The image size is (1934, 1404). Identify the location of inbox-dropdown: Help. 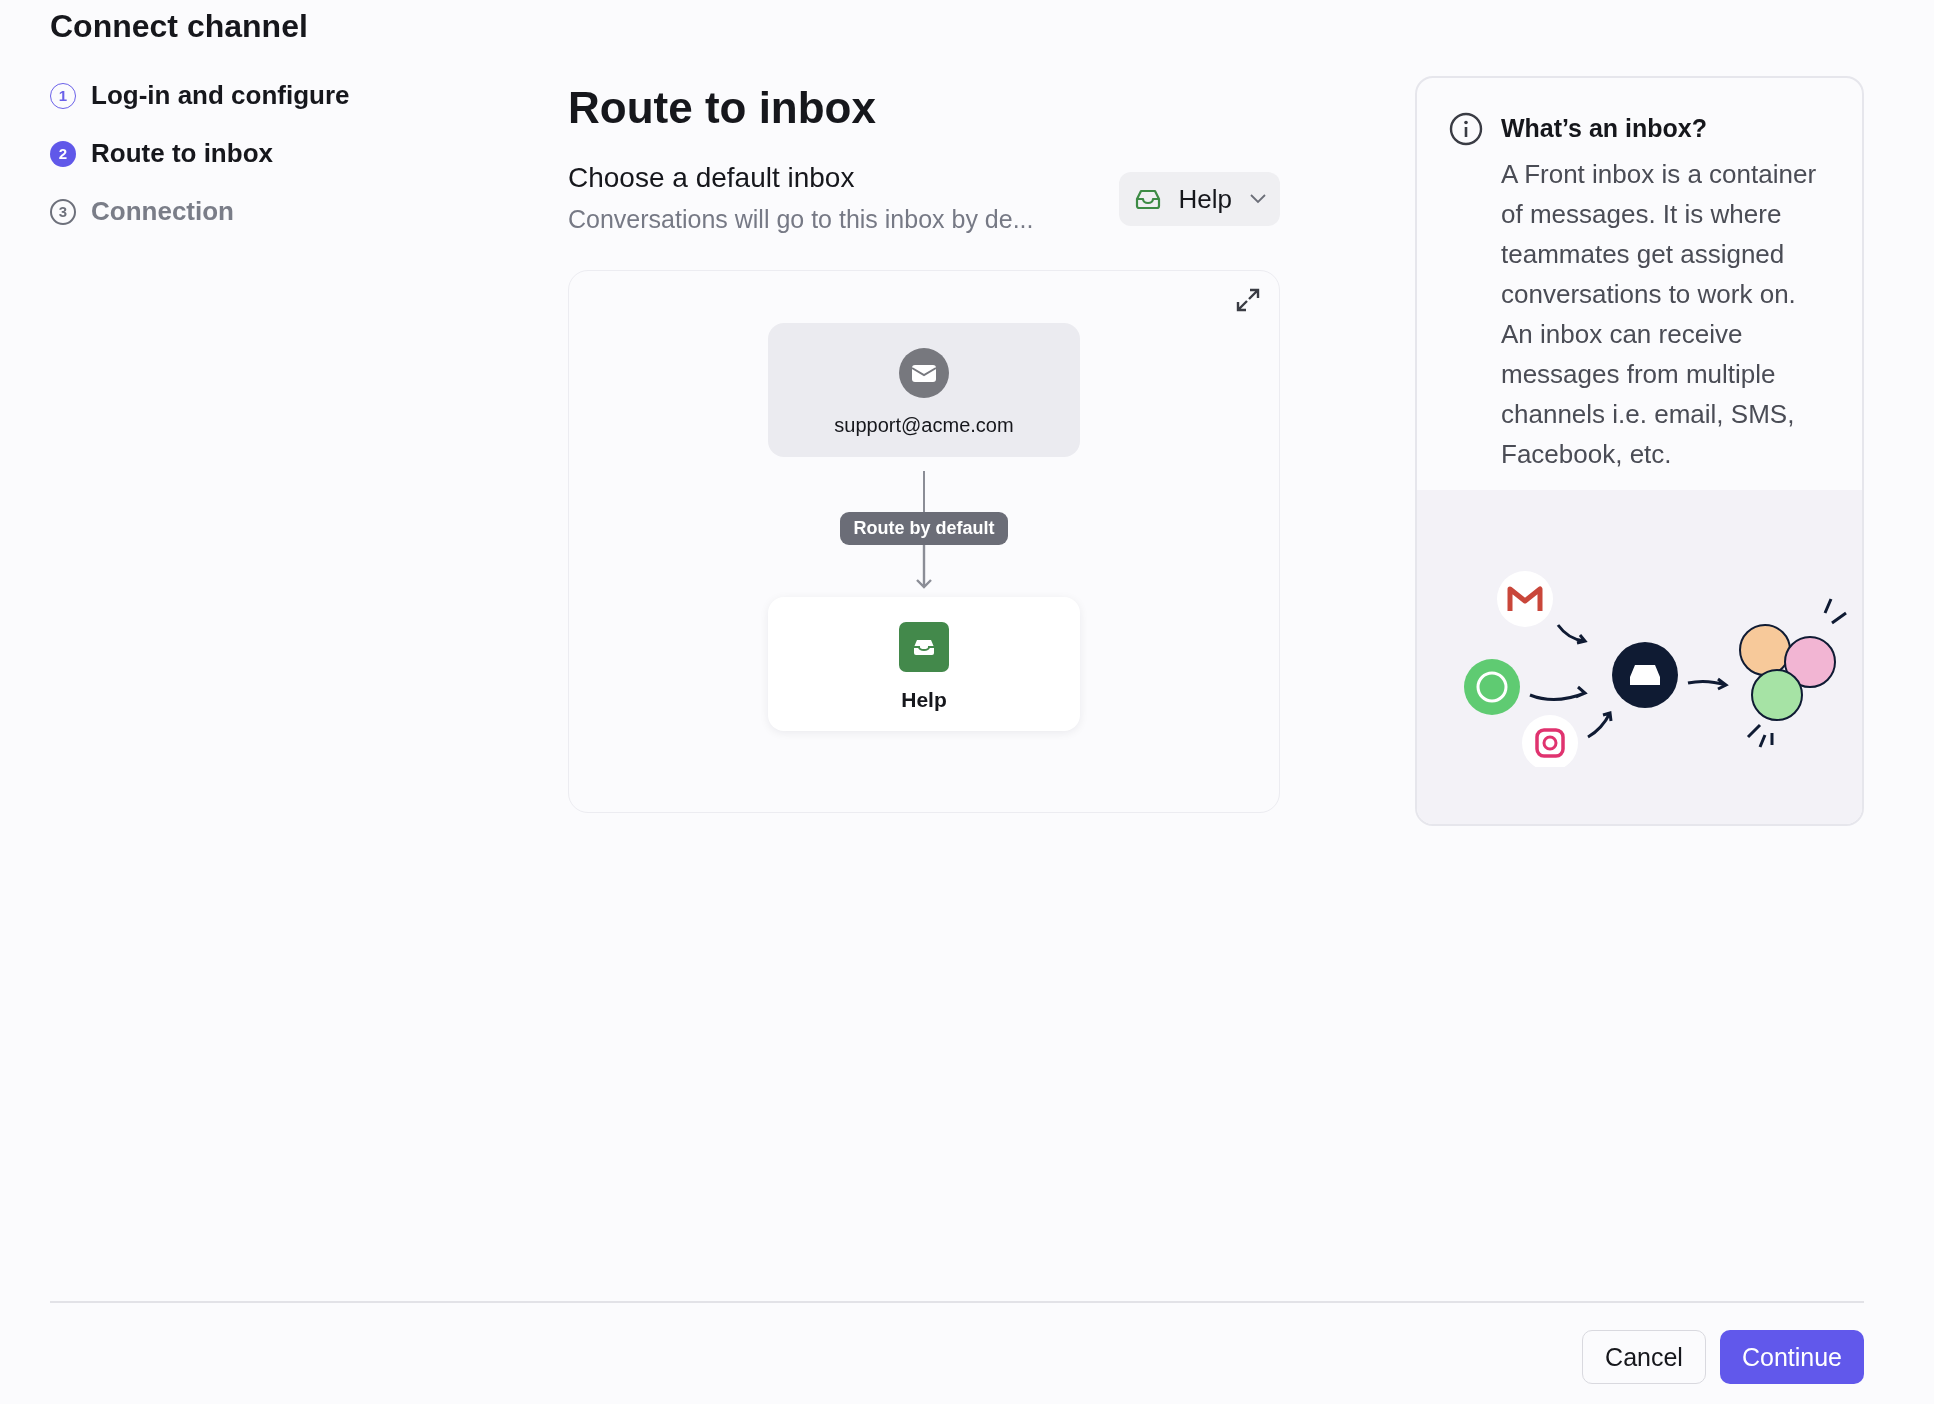
(1199, 199).